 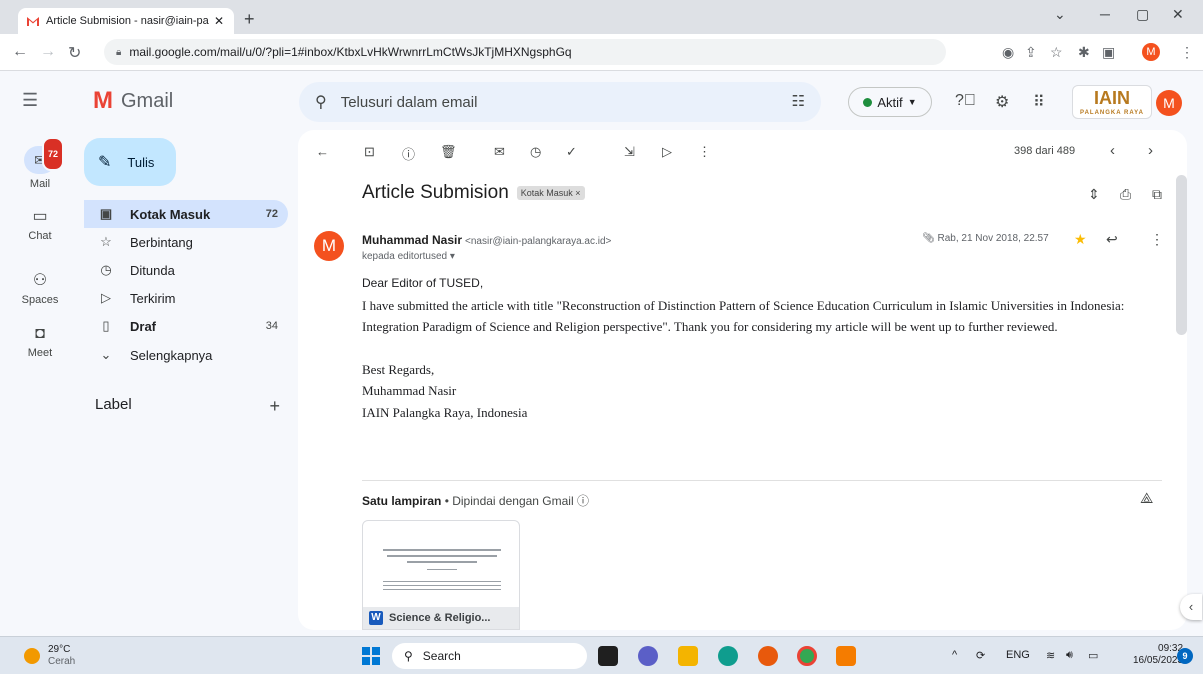 I want to click on chrome-menu-icon: ⋮, so click(x=1187, y=52).